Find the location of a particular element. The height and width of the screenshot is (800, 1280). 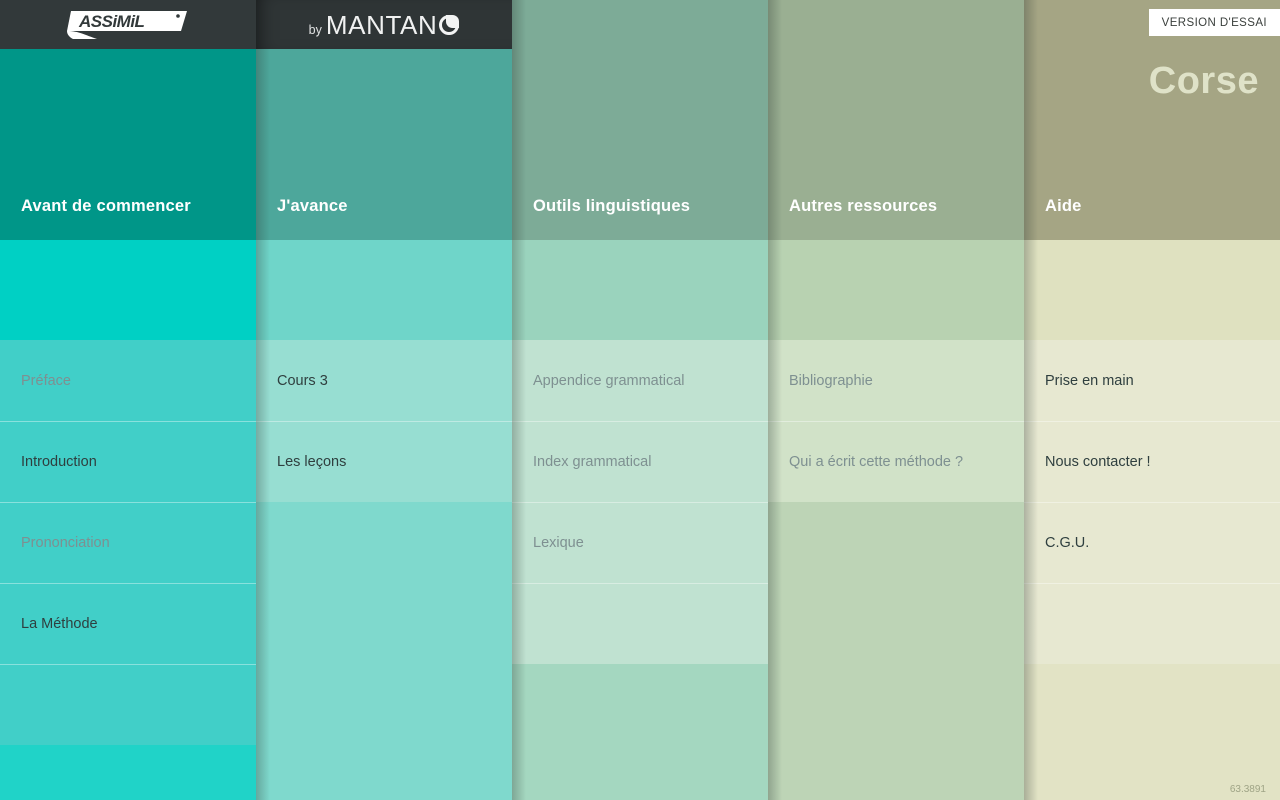

mantano-by-label: by is located at coordinates (315, 29).